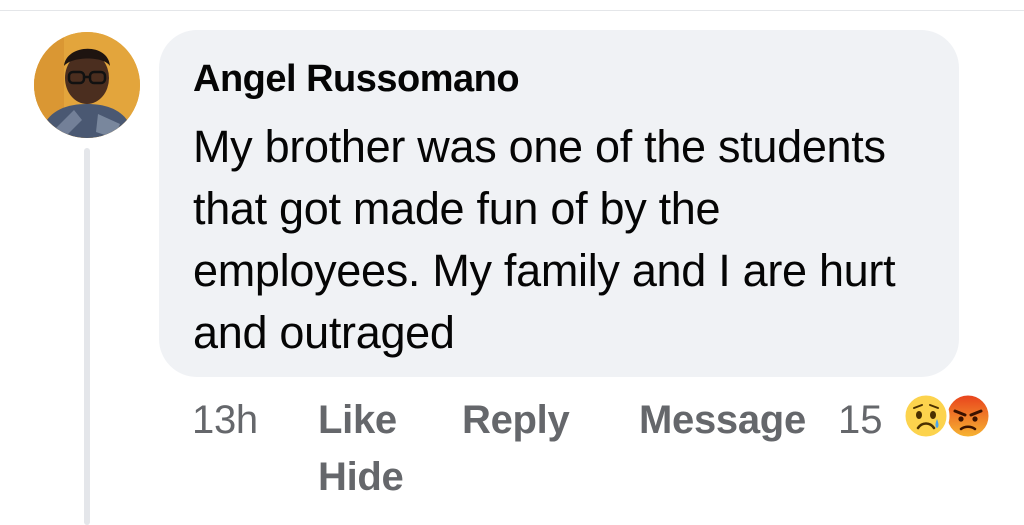  What do you see at coordinates (87, 85) in the screenshot?
I see `avatar` at bounding box center [87, 85].